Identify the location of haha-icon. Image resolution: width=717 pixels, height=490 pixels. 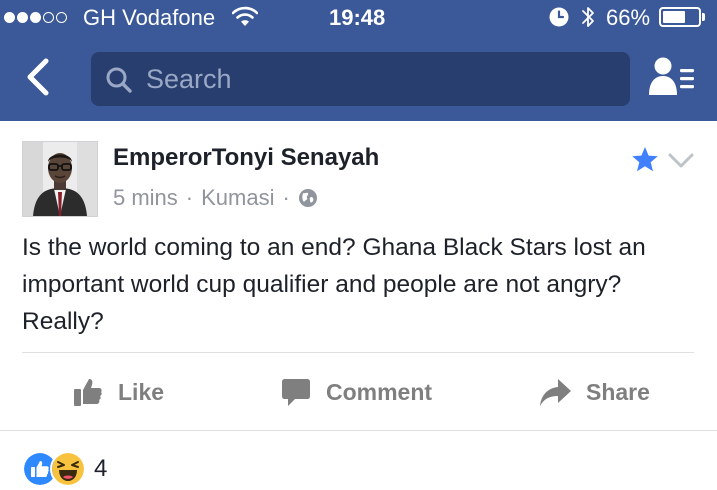
(68, 469).